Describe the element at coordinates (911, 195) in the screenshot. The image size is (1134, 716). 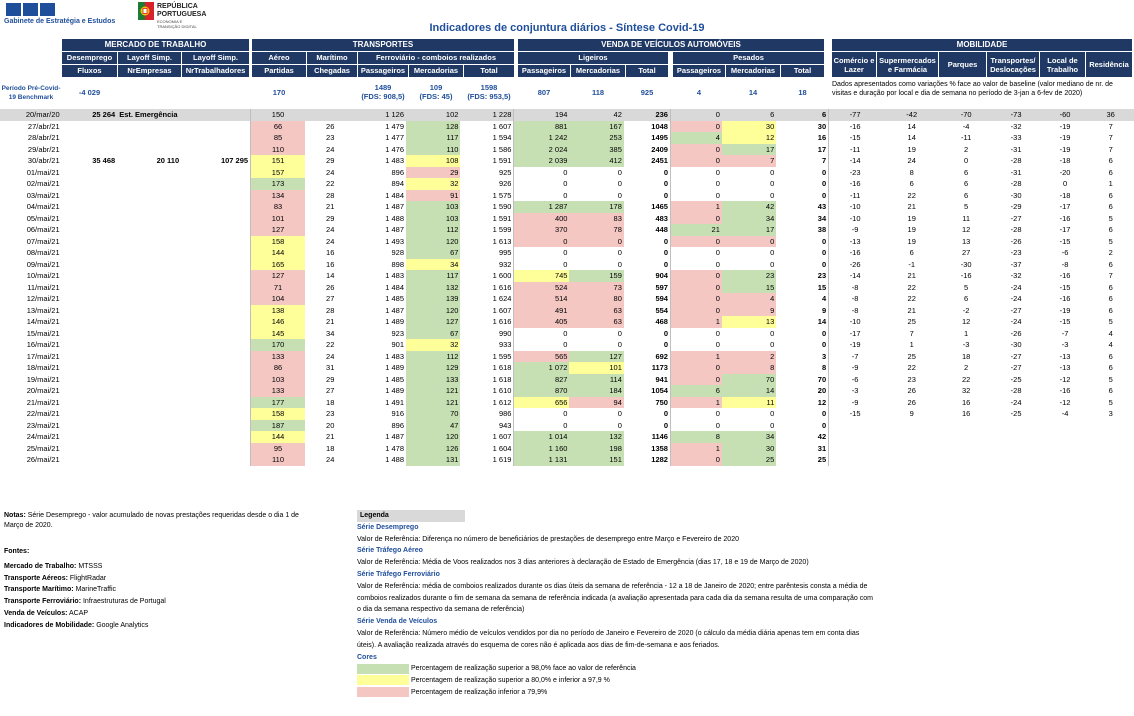
I see `cell-m2: 22` at that location.